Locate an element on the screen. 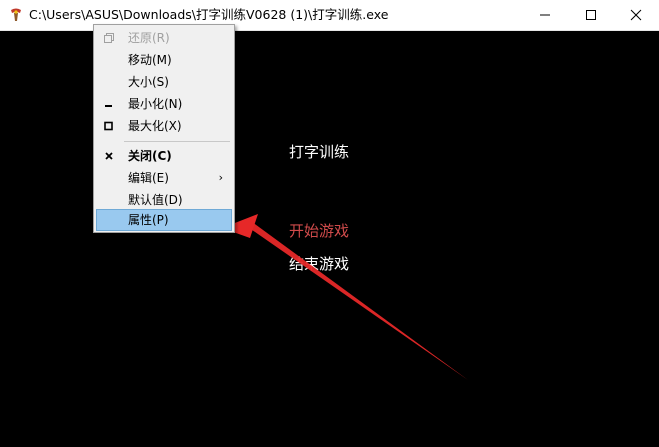  chevron-right-icon: › is located at coordinates (220, 177).